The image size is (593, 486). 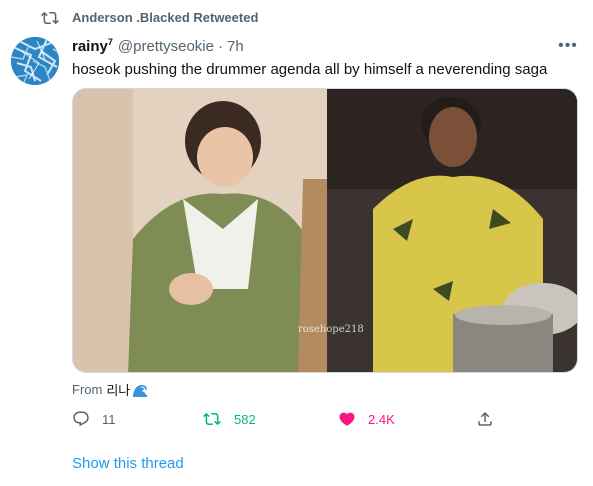 I want to click on share-icon, so click(x=485, y=418).